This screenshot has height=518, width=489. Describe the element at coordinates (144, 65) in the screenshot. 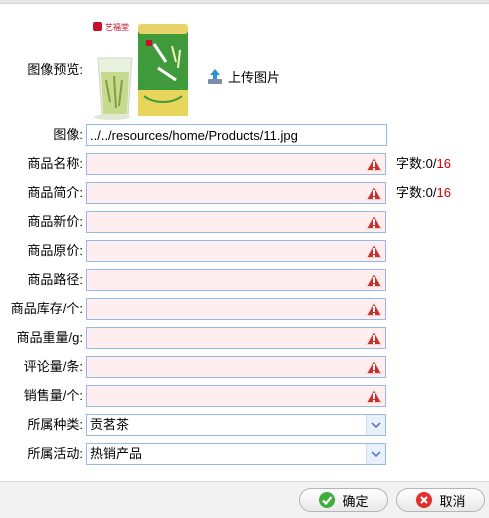

I see `product-image-preview: 艺福堂` at that location.